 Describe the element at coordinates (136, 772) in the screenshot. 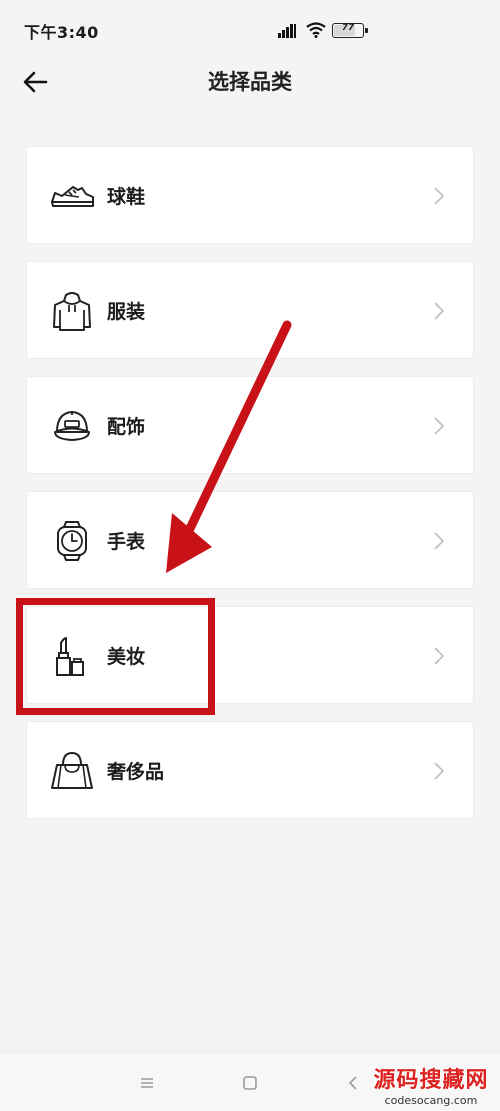

I see `category-label: 奢侈品` at that location.